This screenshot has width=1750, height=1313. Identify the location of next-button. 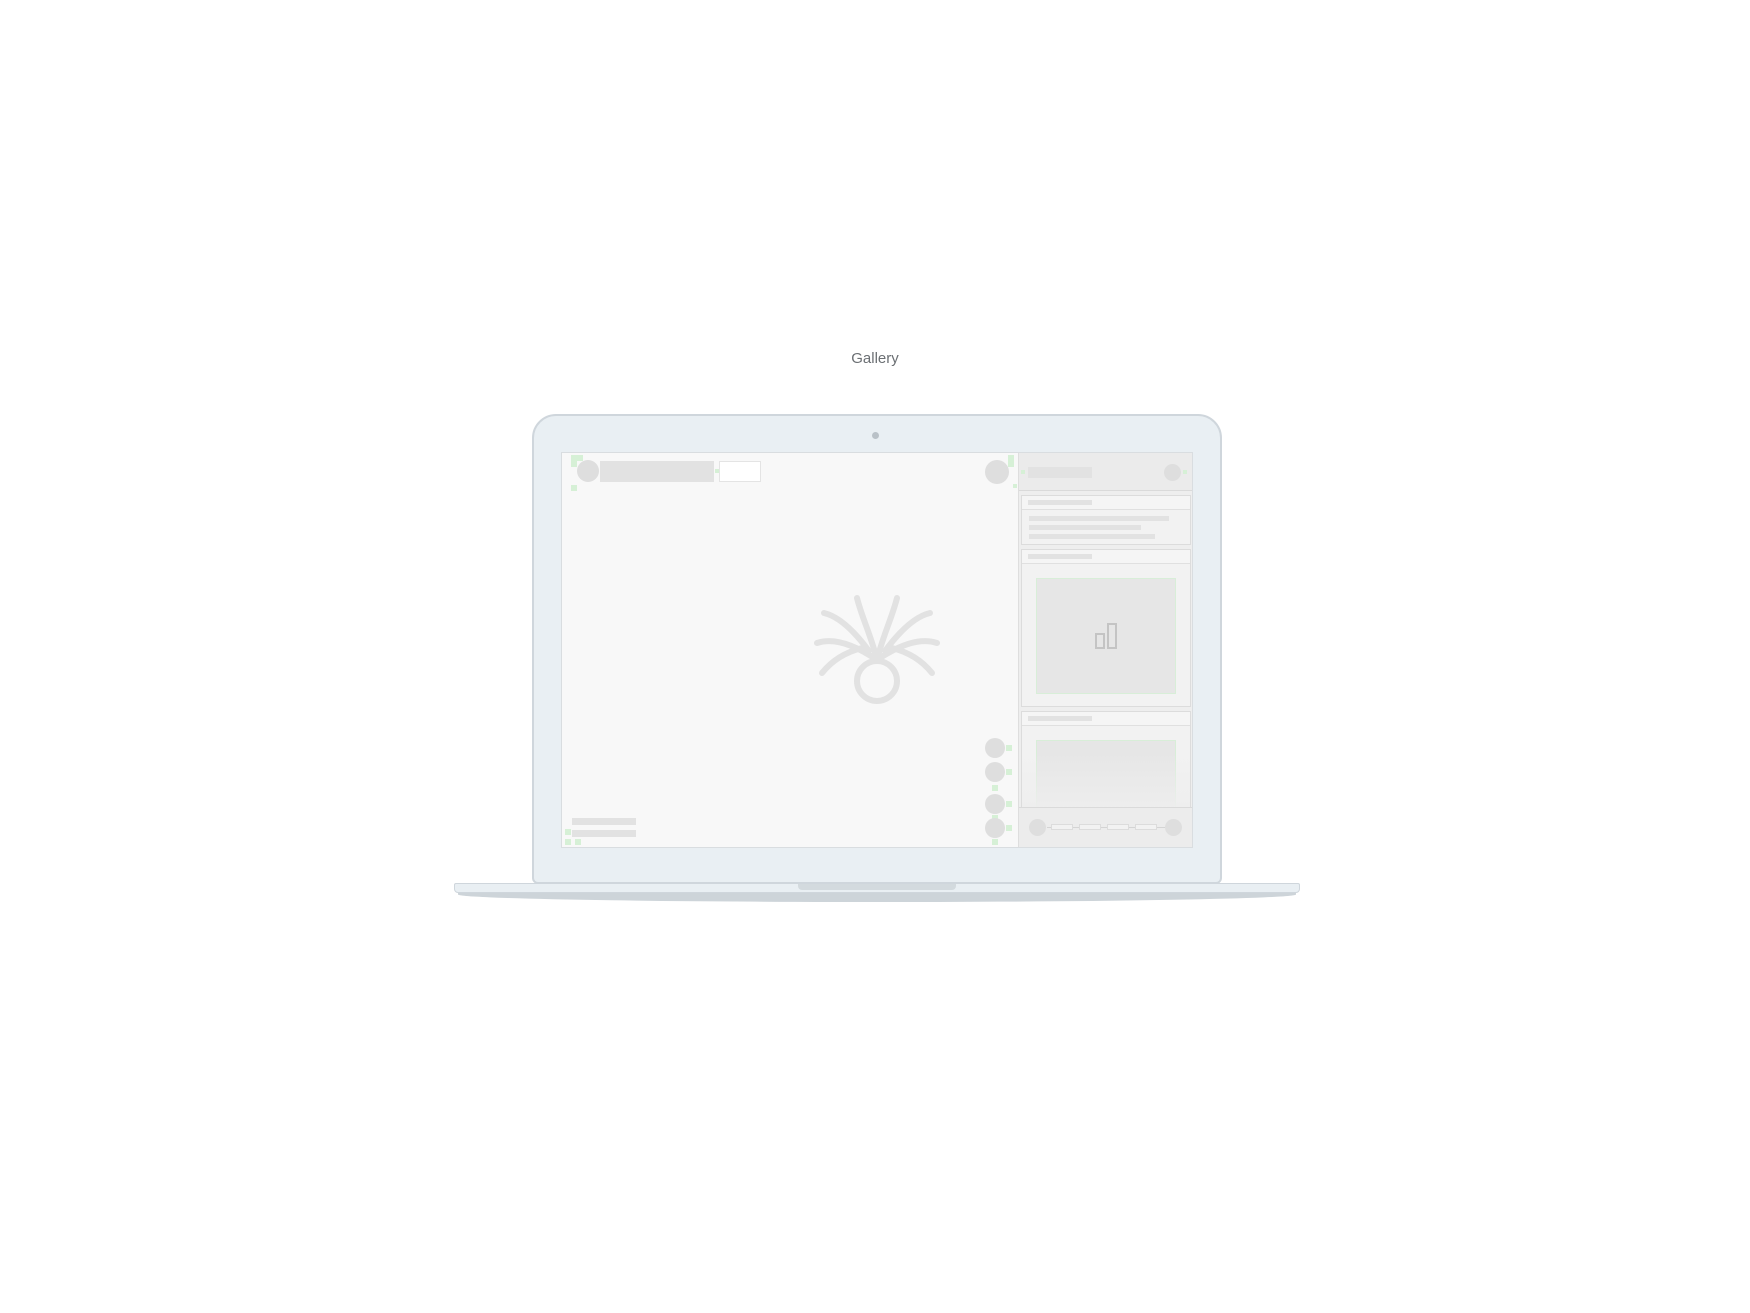
(1173, 827).